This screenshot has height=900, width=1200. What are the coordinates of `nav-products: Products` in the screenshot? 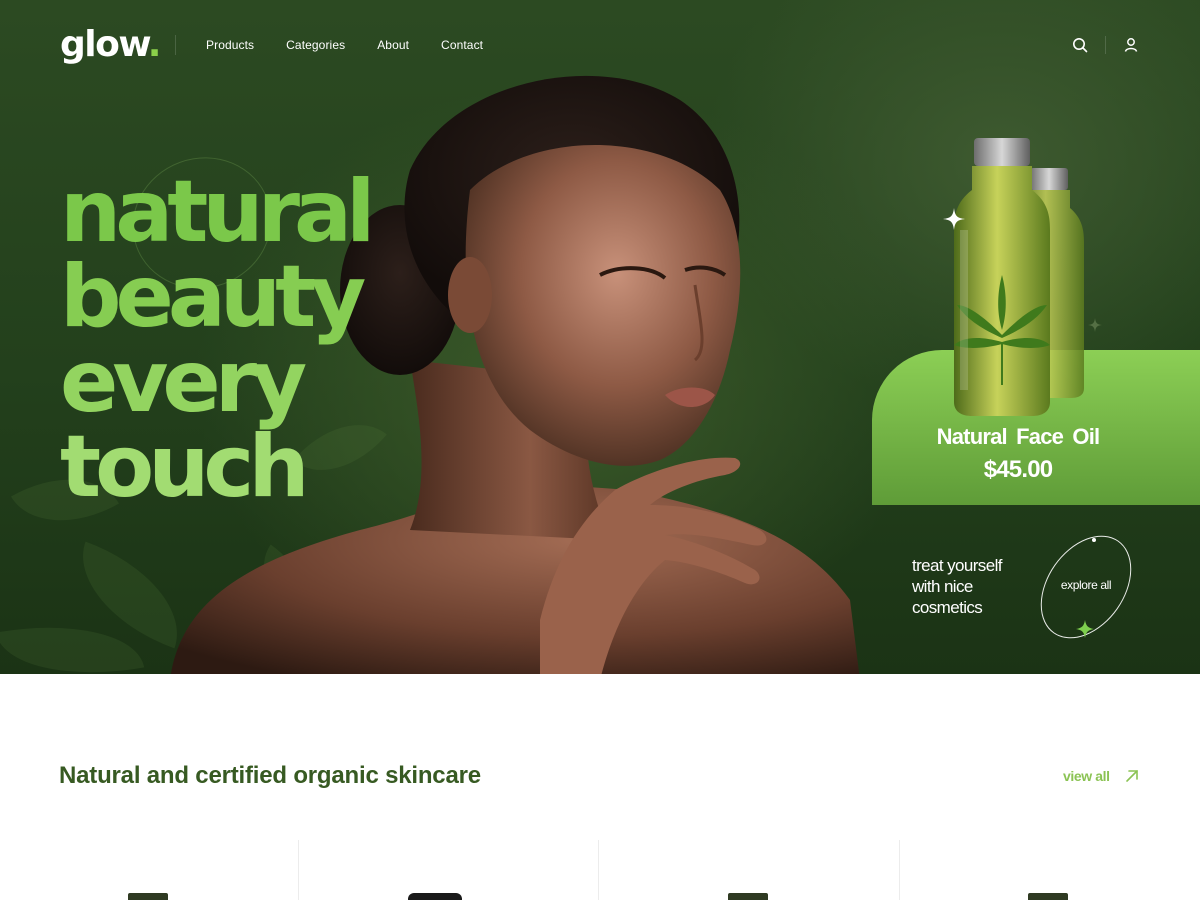 It's located at (230, 45).